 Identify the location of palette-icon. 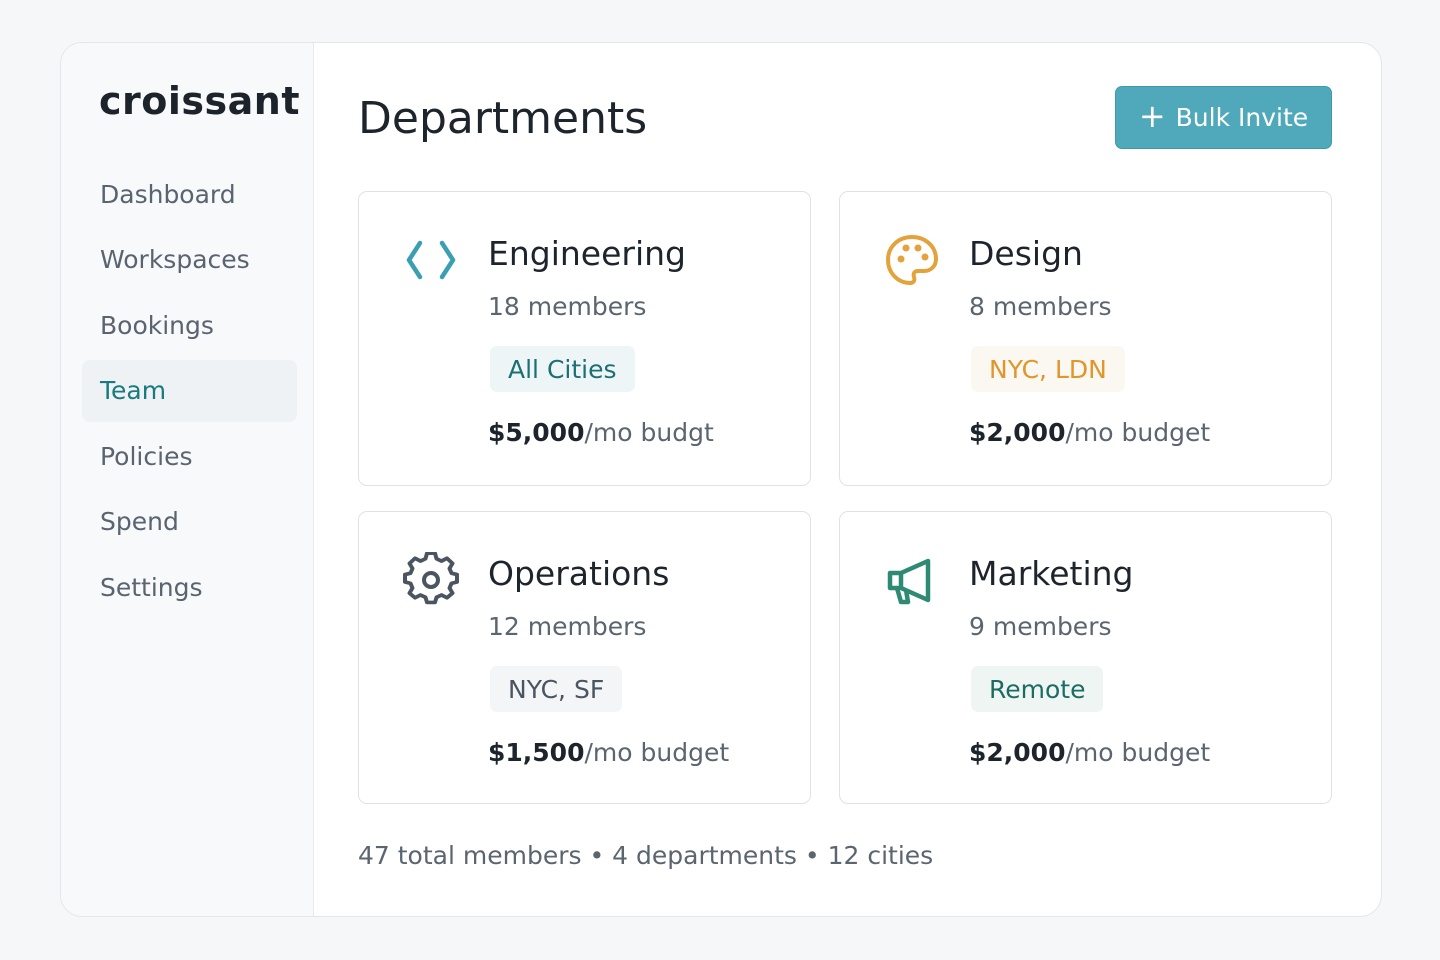
(912, 260).